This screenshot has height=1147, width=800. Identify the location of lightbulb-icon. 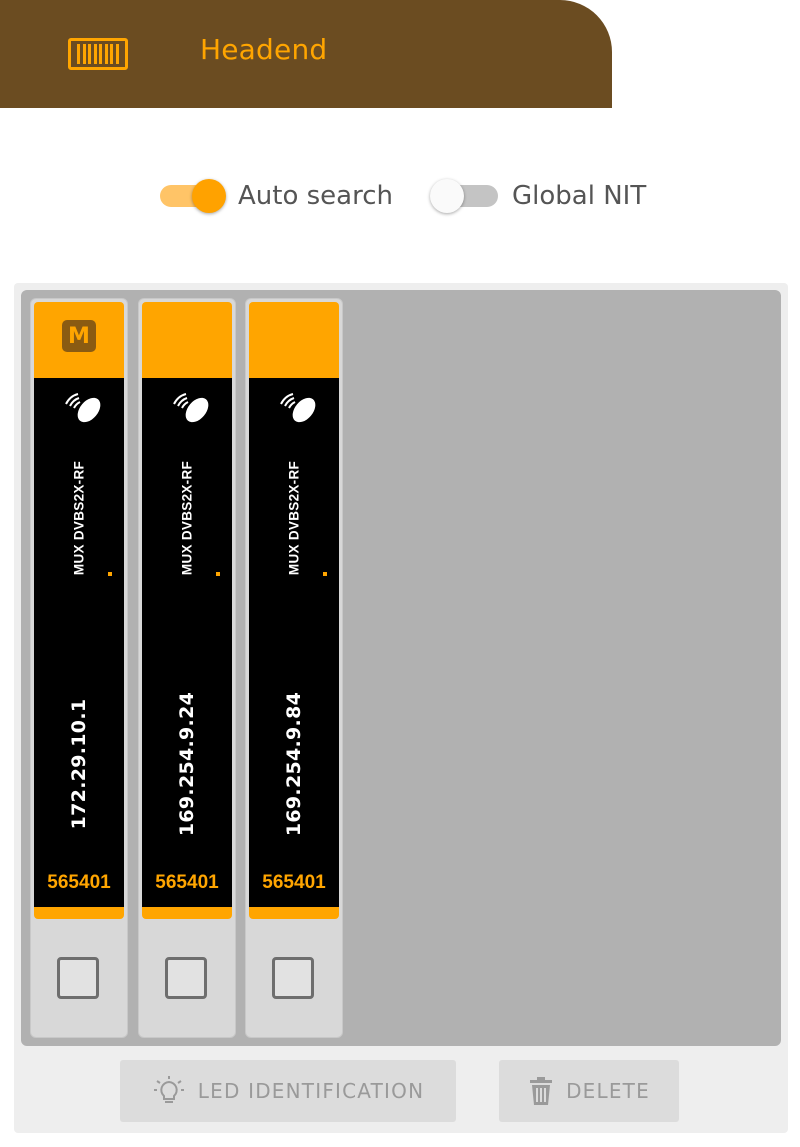
(168, 1089).